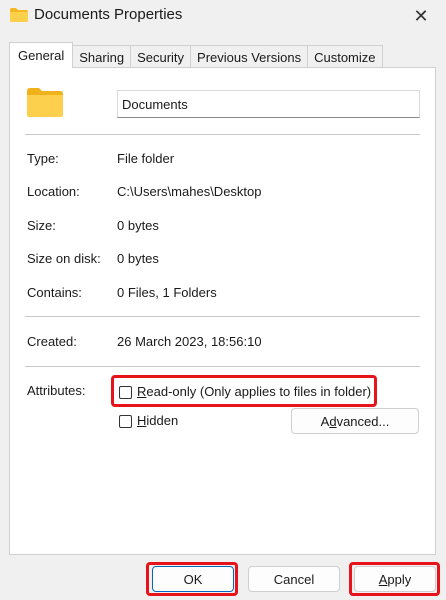  What do you see at coordinates (142, 391) in the screenshot?
I see `readonly-accel: R` at bounding box center [142, 391].